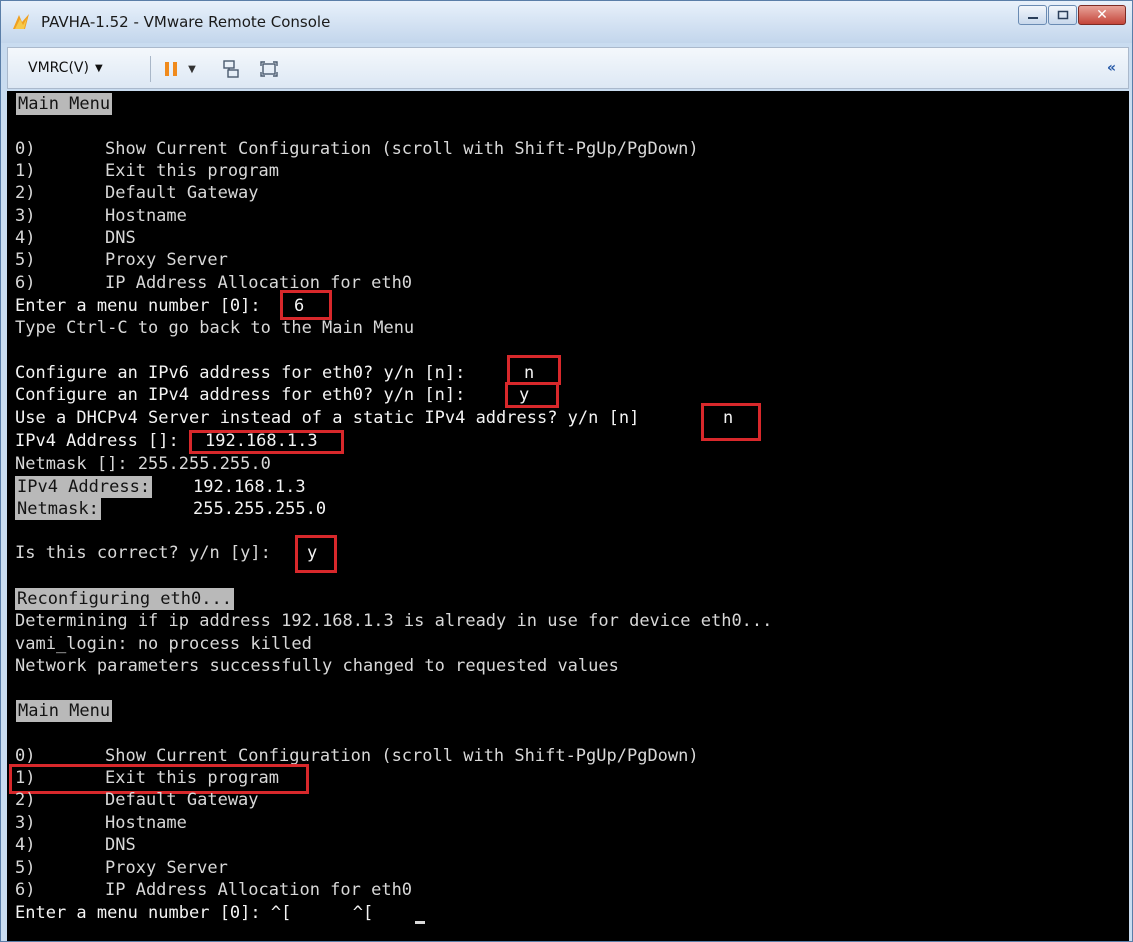 The height and width of the screenshot is (942, 1133). I want to click on vmware-app-icon, so click(21, 21).